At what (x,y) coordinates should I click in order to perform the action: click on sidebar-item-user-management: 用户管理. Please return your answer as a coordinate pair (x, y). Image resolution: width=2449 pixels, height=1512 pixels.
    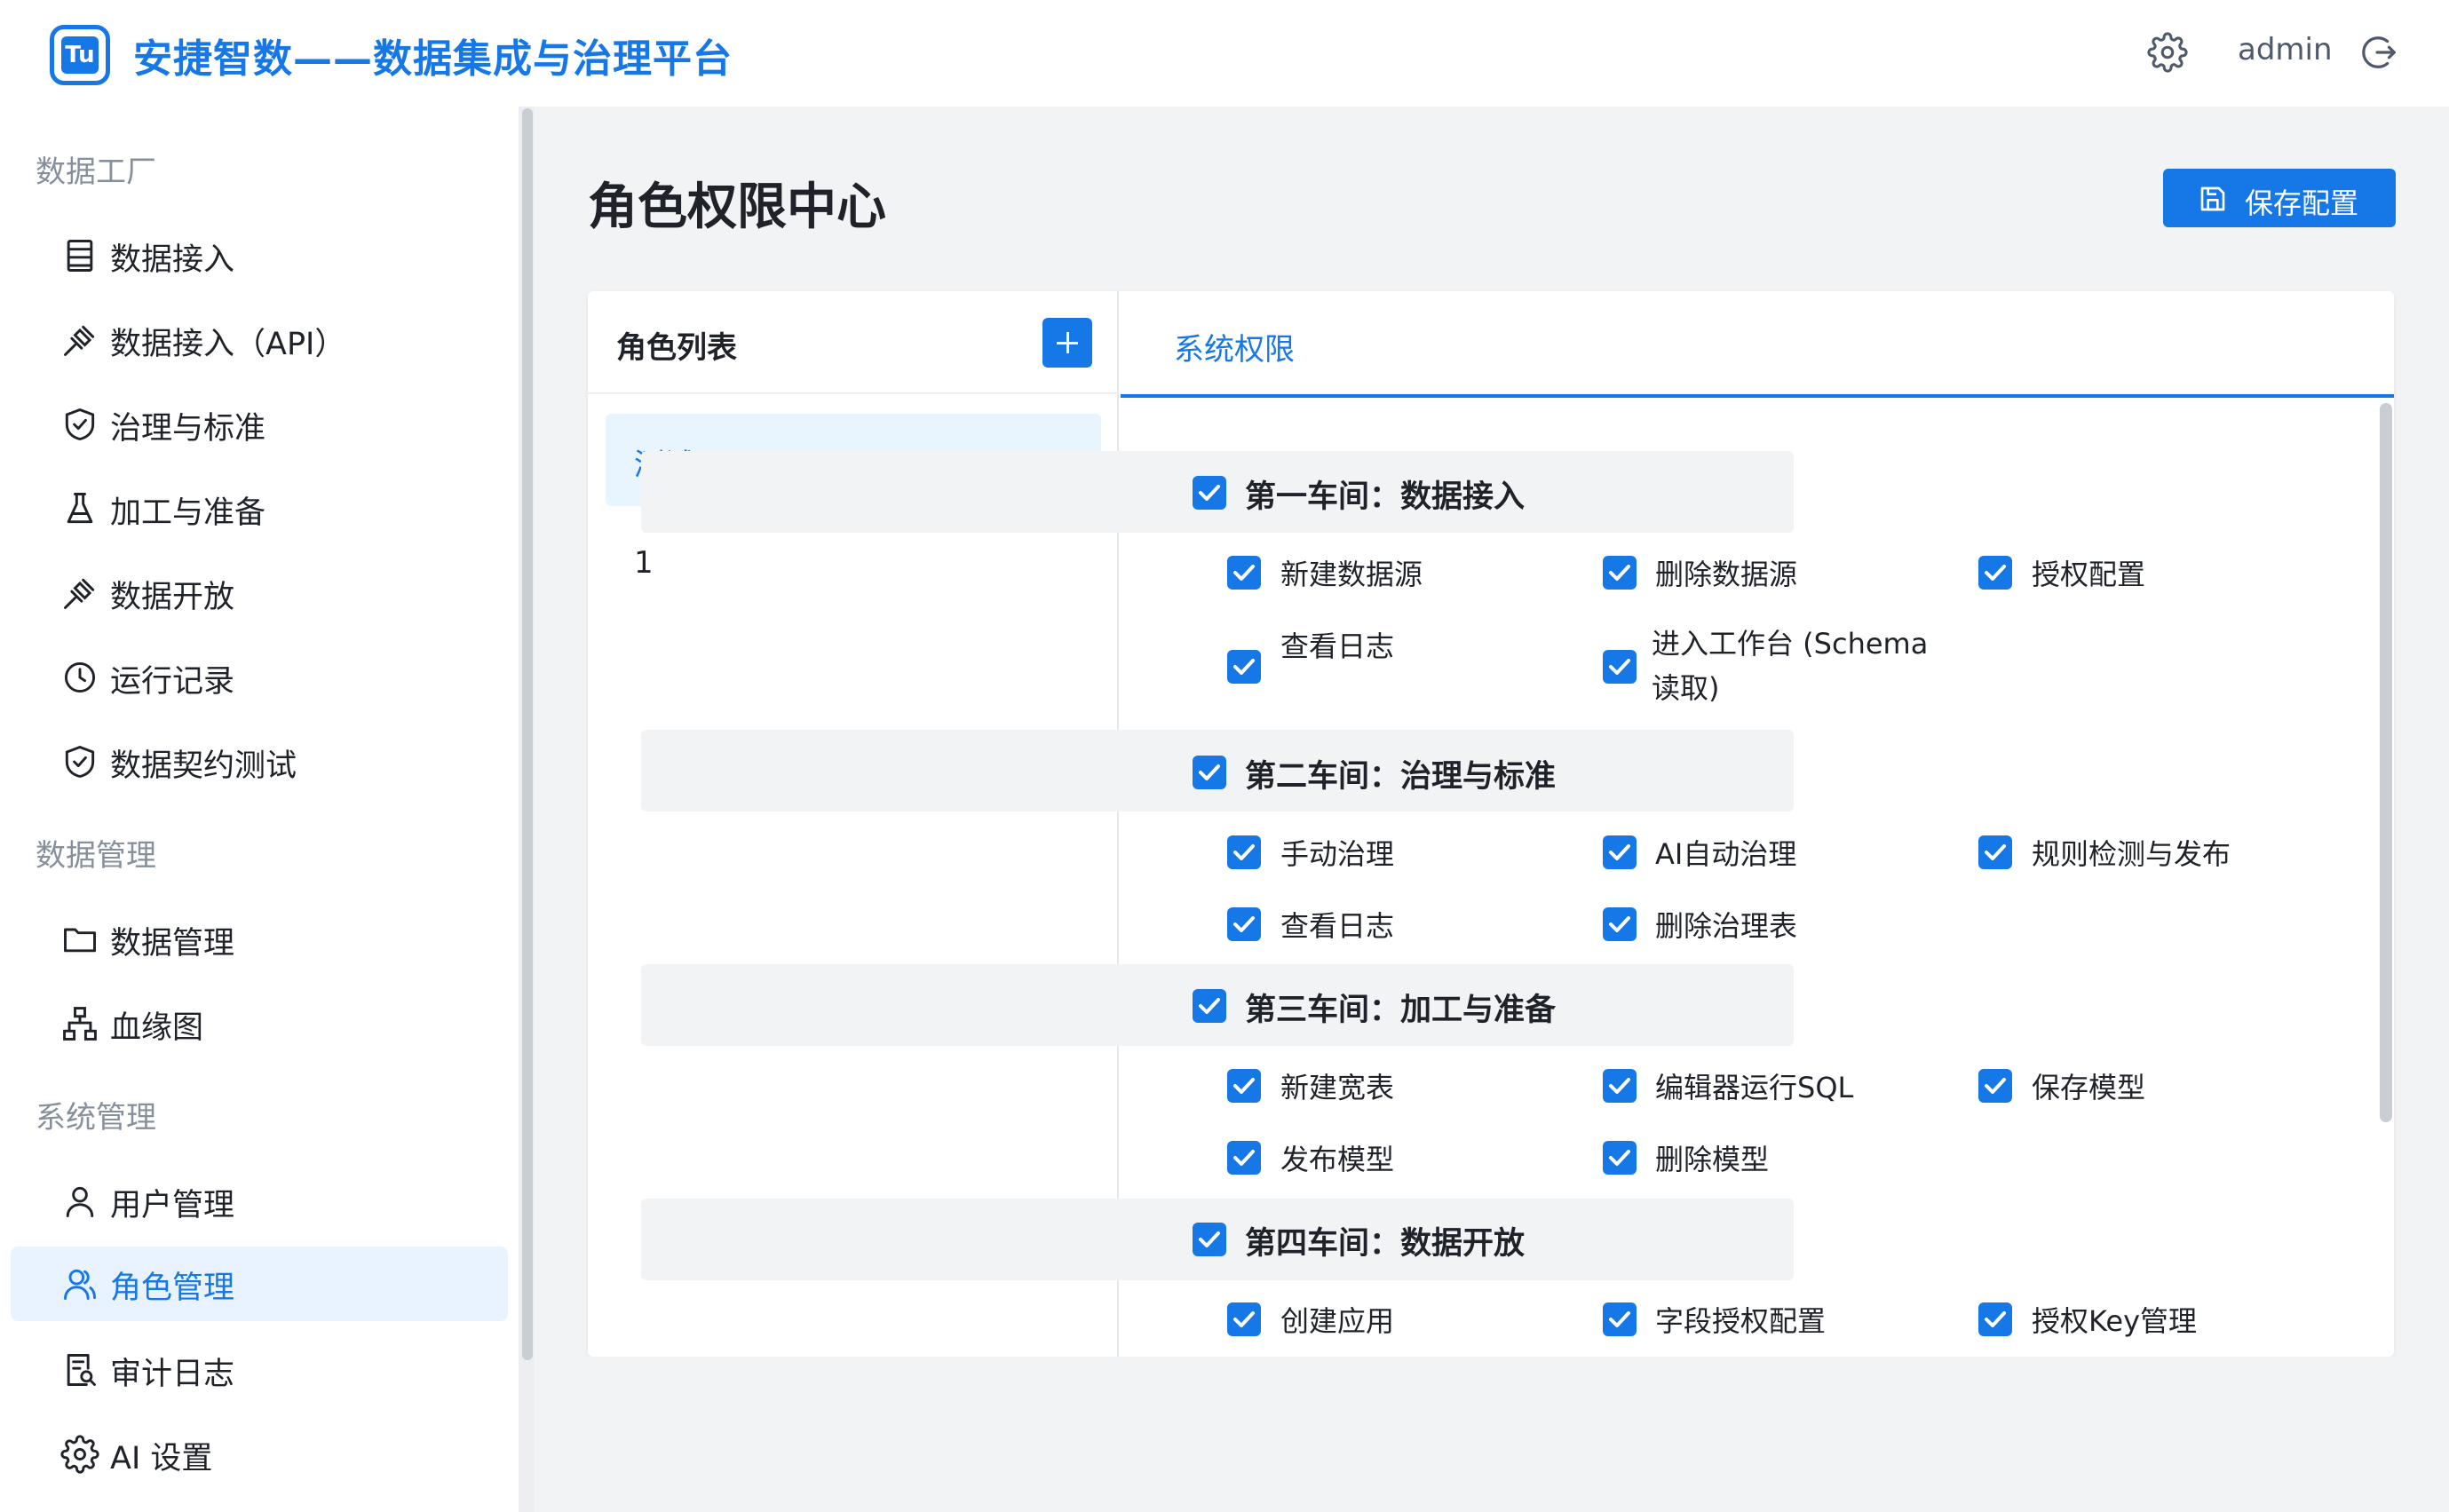
    Looking at the image, I should click on (259, 1201).